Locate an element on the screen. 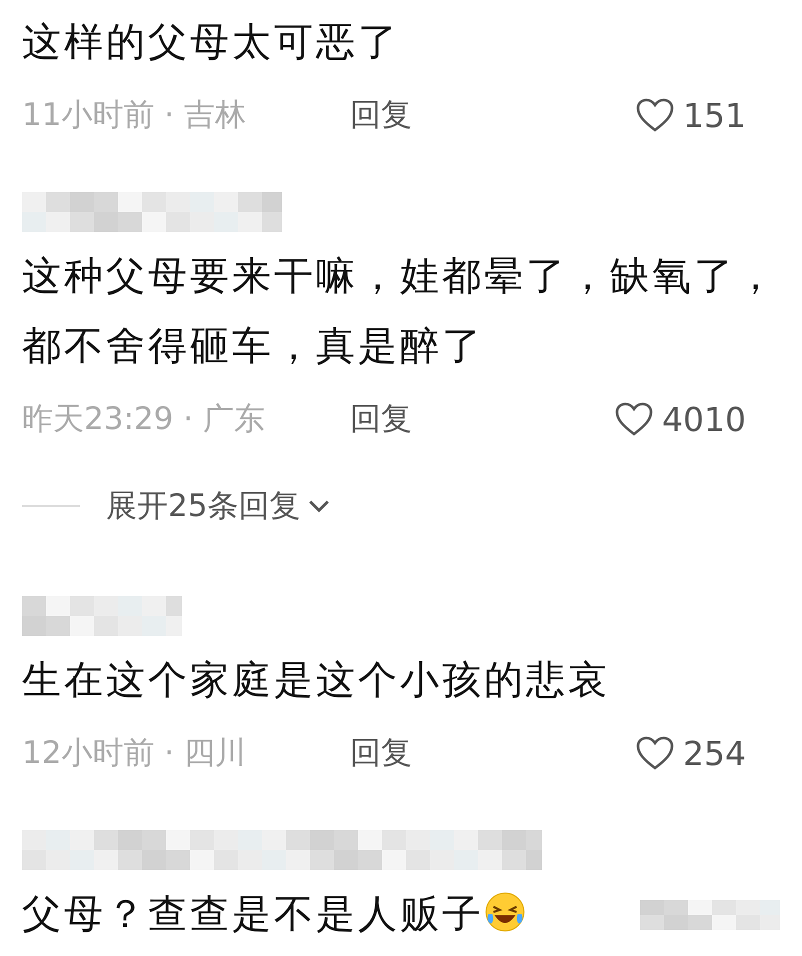 The height and width of the screenshot is (956, 802). expand-replies-link: 展开25条回复 is located at coordinates (203, 506).